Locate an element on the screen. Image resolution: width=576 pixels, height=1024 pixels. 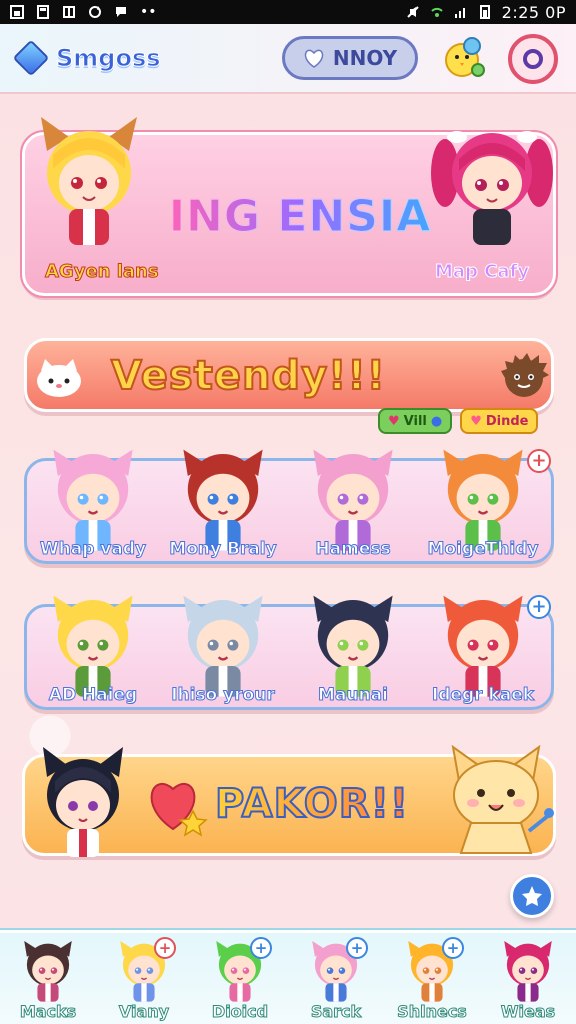
clock: 2:25 0P is located at coordinates (533, 12).